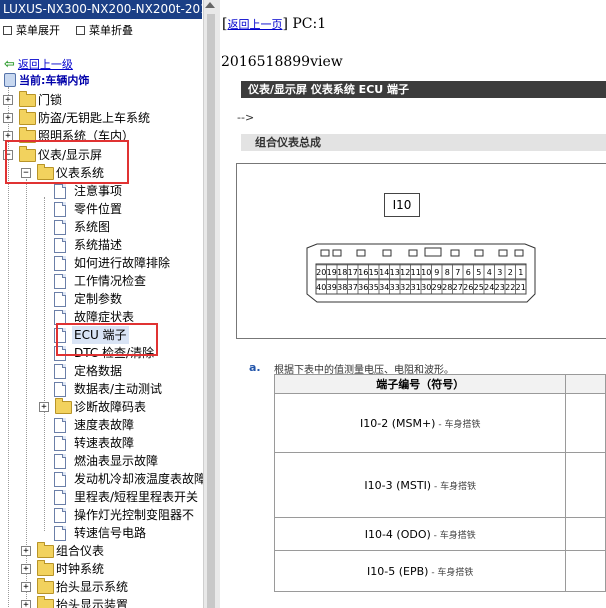  What do you see at coordinates (92, 227) in the screenshot?
I see `tree-label: 系统图` at bounding box center [92, 227].